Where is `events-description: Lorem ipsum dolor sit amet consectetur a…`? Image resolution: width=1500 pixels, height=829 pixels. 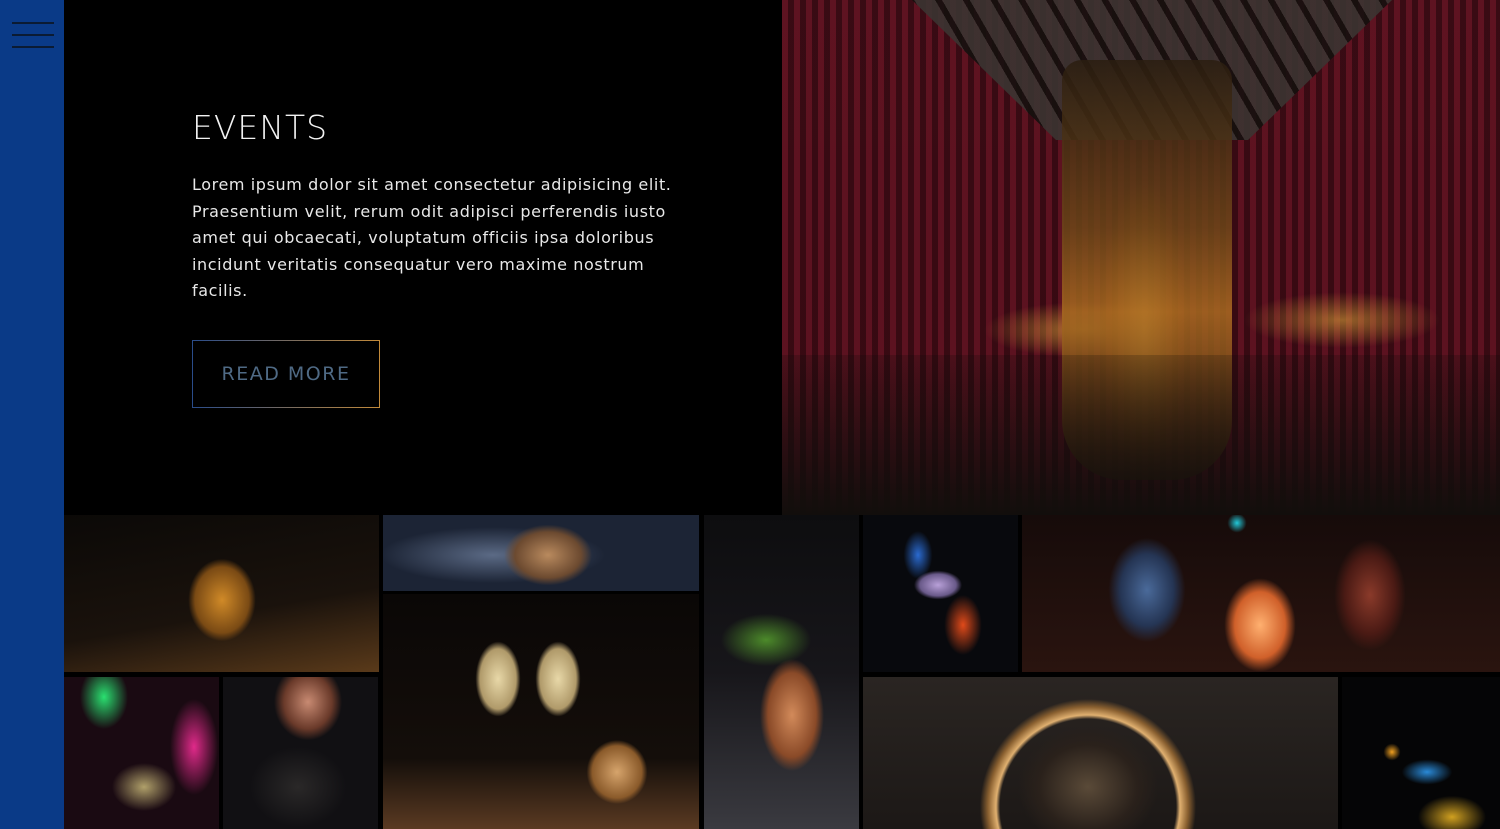
events-description: Lorem ipsum dolor sit amet consectetur a… is located at coordinates (432, 237).